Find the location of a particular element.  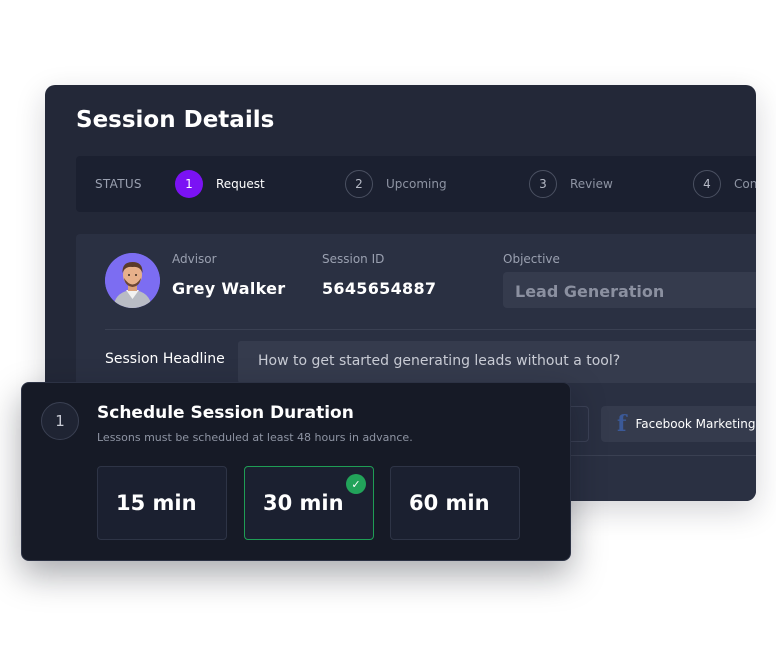

step-label: Review is located at coordinates (591, 184).